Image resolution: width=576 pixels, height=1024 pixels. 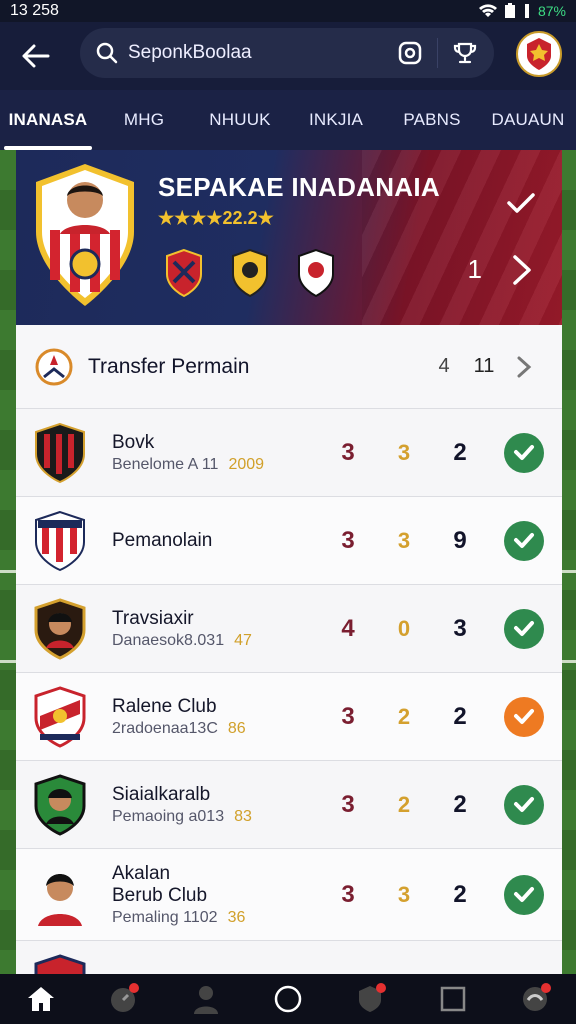 I want to click on square-icon, so click(x=452, y=999).